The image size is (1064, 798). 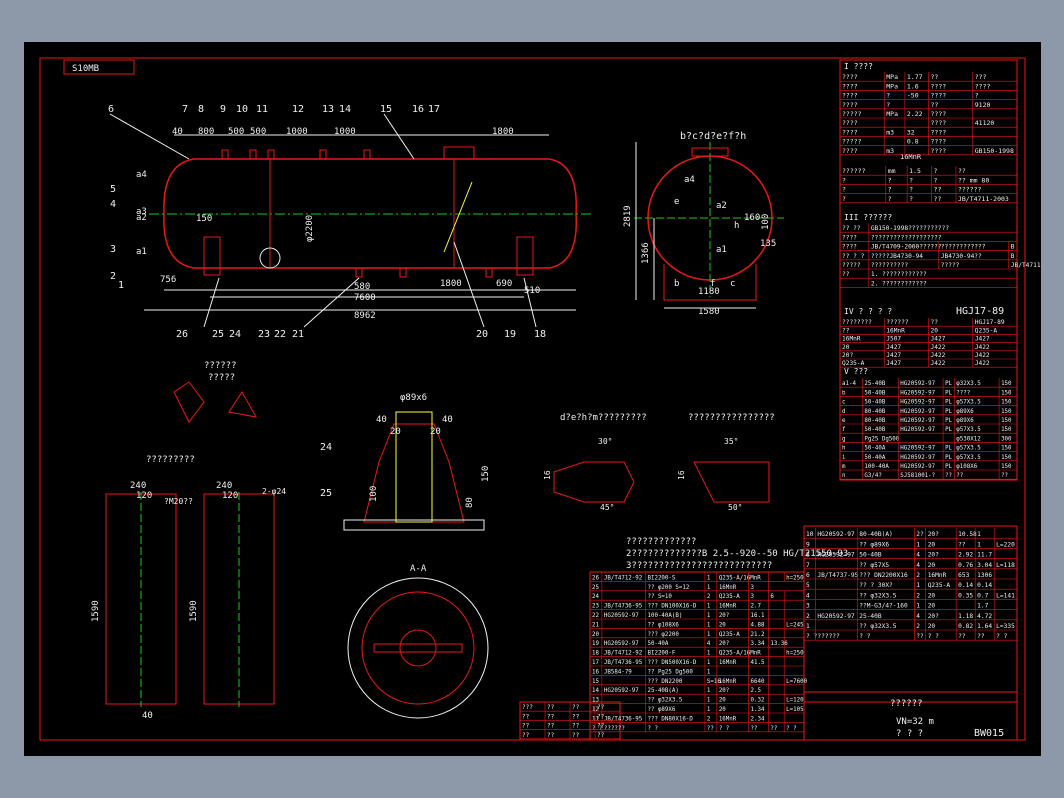 I want to click on table-cell: BI2200-F, so click(x=661, y=654).